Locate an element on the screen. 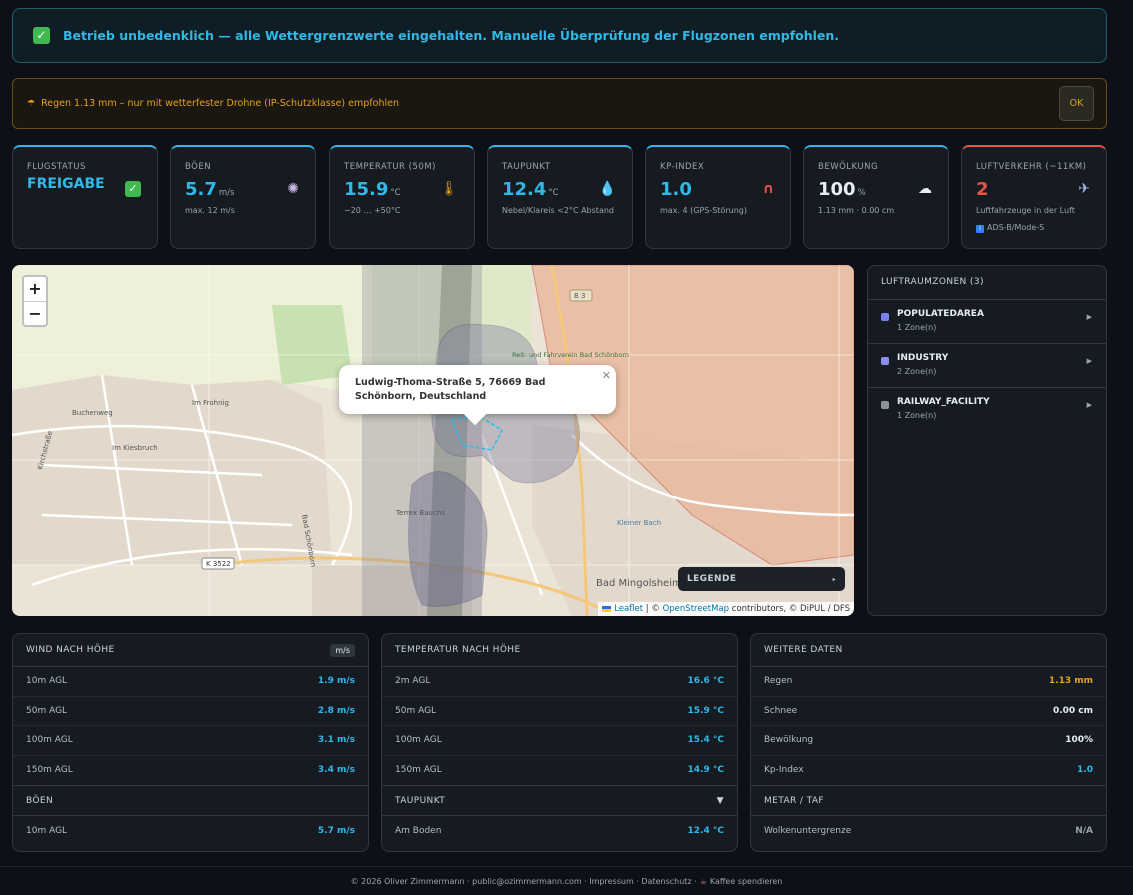 The height and width of the screenshot is (895, 1133). table-row: 150m AGL 3.4 m/s is located at coordinates (190, 771).